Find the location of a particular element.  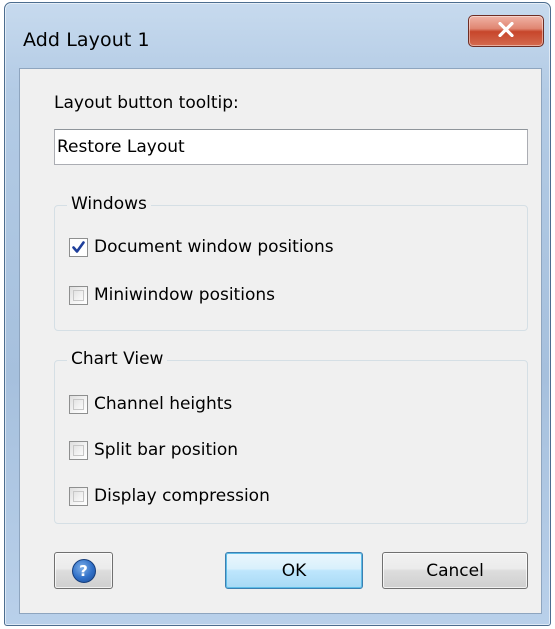

split-bar-position-label: Split bar position is located at coordinates (166, 450).